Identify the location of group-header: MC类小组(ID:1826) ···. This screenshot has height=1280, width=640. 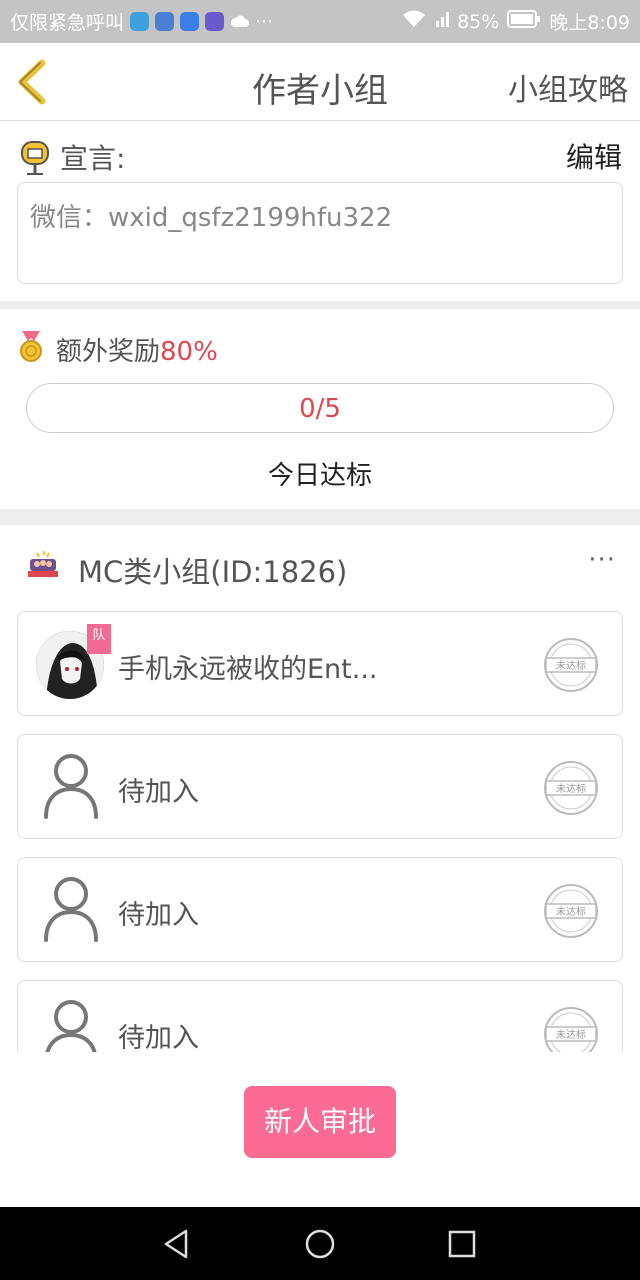
(320, 565).